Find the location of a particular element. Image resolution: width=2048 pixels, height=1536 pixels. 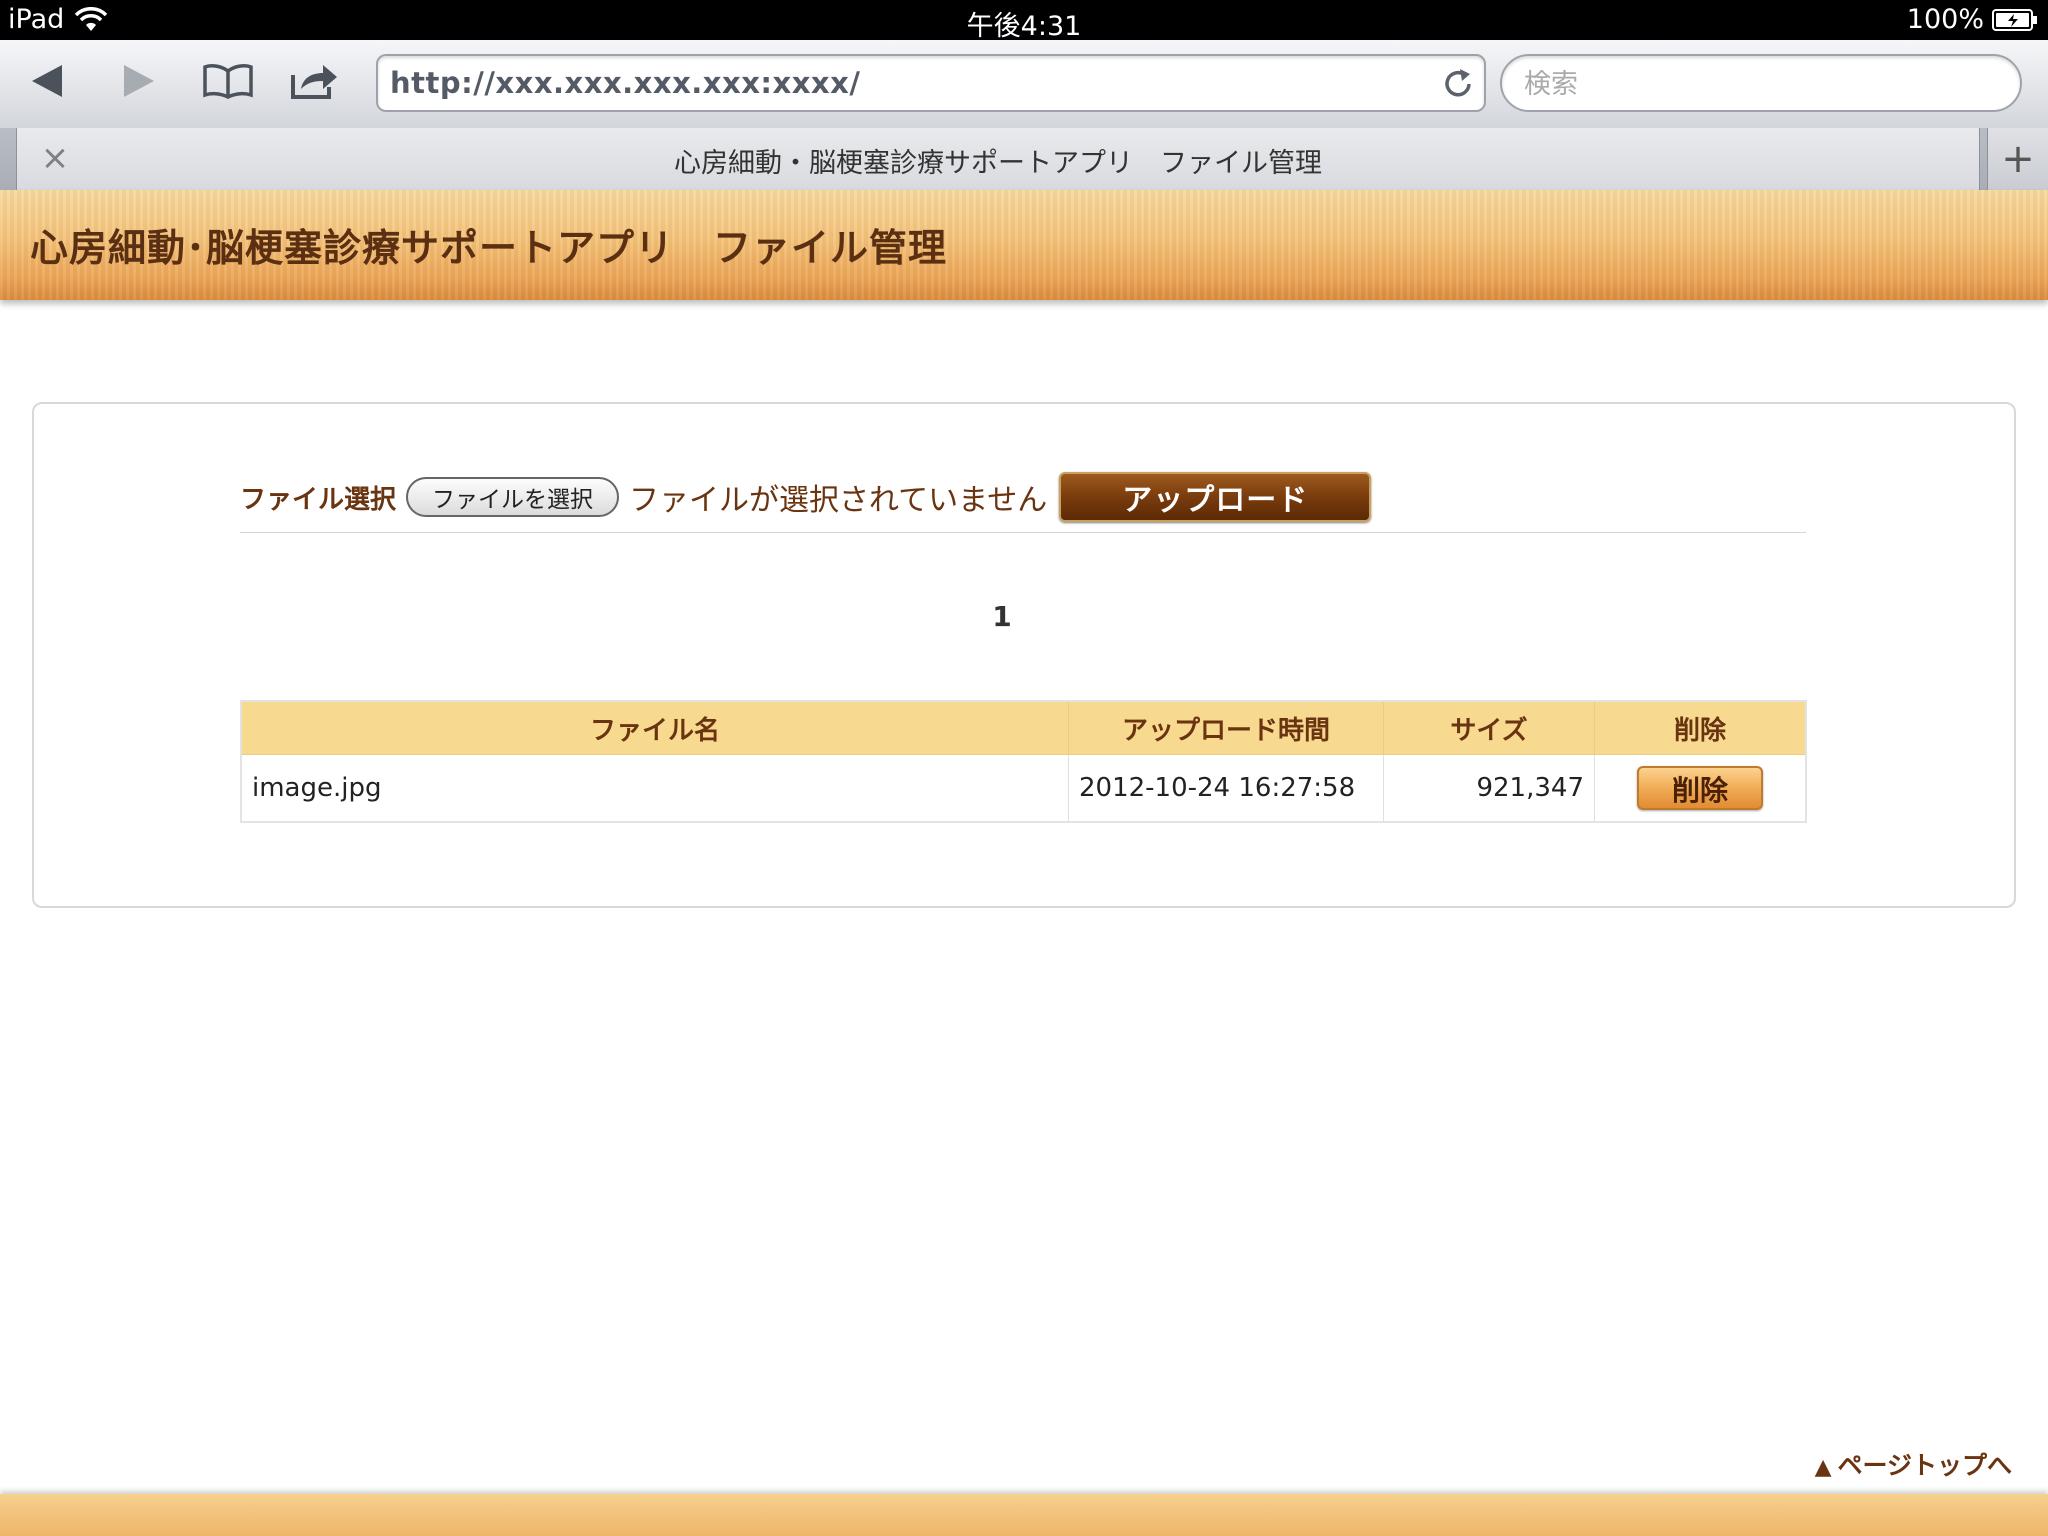

triangle-up-icon: ▲ is located at coordinates (1823, 1467).